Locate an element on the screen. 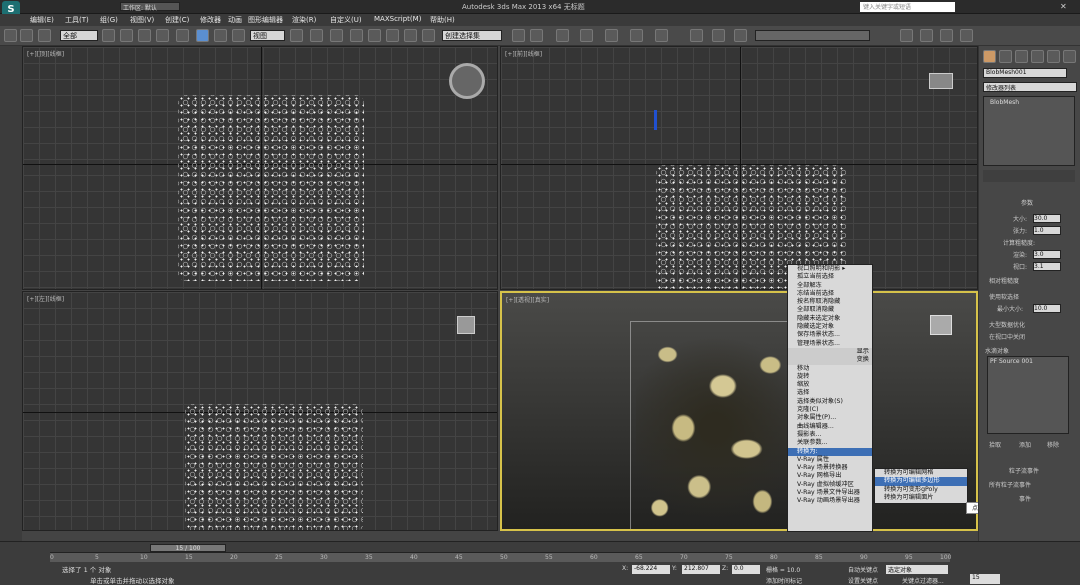 The width and height of the screenshot is (1080, 585). key-mode-dropdown: 选定对象 is located at coordinates (917, 569).